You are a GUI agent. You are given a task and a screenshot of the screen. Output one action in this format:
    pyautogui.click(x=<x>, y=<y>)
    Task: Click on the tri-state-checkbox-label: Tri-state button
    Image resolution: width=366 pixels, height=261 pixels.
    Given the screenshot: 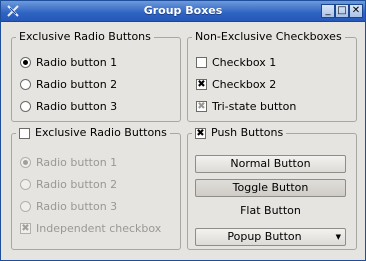 What is the action you would take?
    pyautogui.click(x=254, y=106)
    